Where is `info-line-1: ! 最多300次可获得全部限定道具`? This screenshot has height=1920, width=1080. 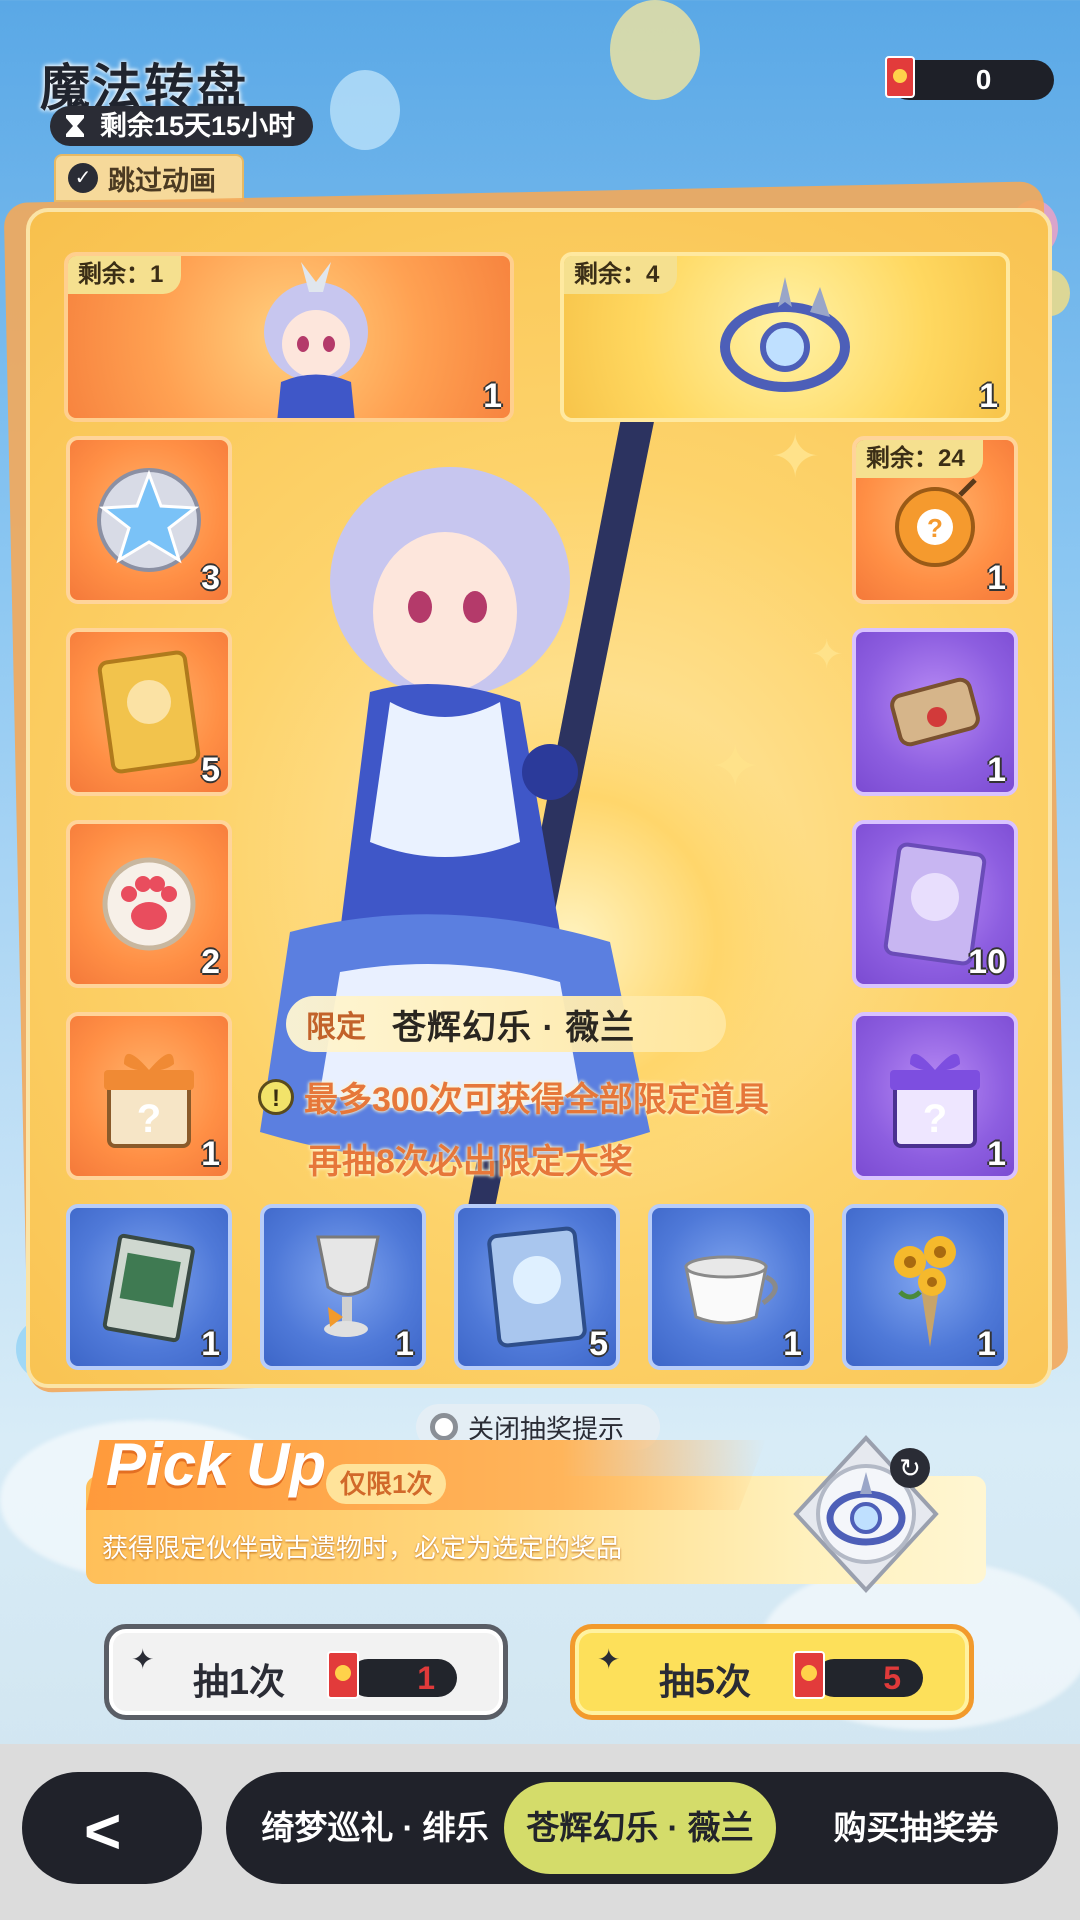 info-line-1: ! 最多300次可获得全部限定道具 is located at coordinates (513, 1096).